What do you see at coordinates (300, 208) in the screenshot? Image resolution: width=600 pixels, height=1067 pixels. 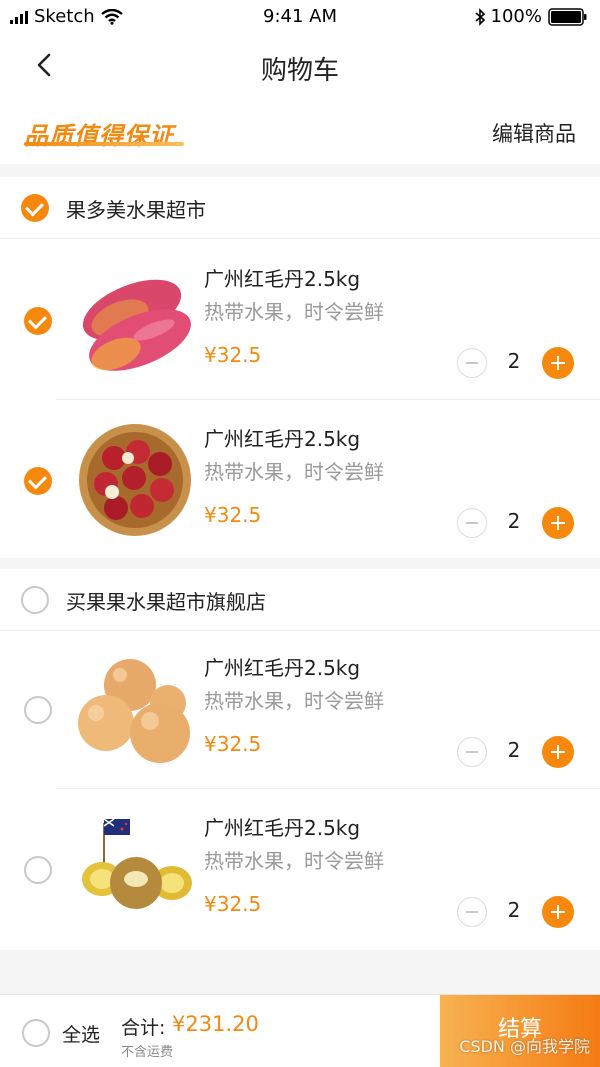 I see `store-header: 果多美水果超市` at bounding box center [300, 208].